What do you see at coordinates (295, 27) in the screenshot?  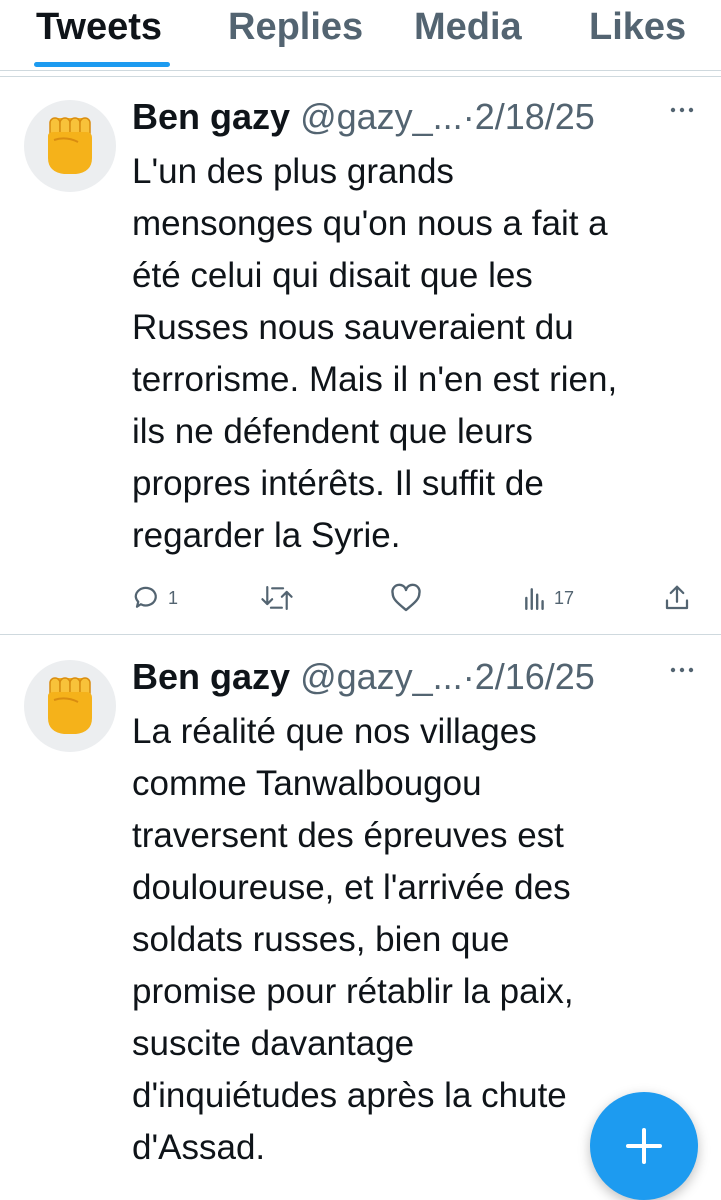 I see `tab-replies: Replies` at bounding box center [295, 27].